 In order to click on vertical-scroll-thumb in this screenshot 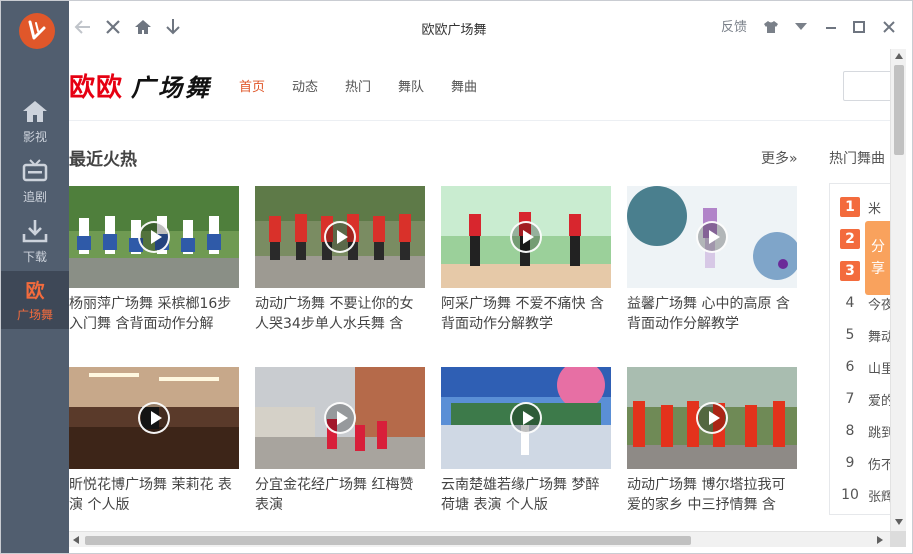, I will do `click(899, 110)`.